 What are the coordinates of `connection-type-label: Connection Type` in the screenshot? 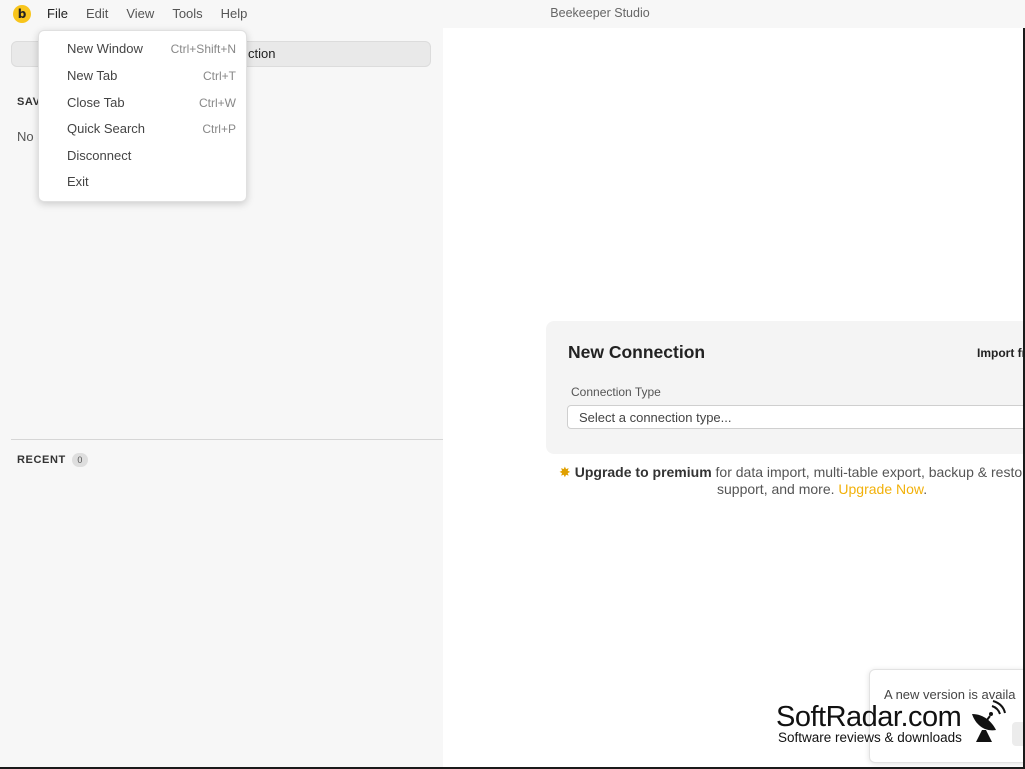 It's located at (616, 392).